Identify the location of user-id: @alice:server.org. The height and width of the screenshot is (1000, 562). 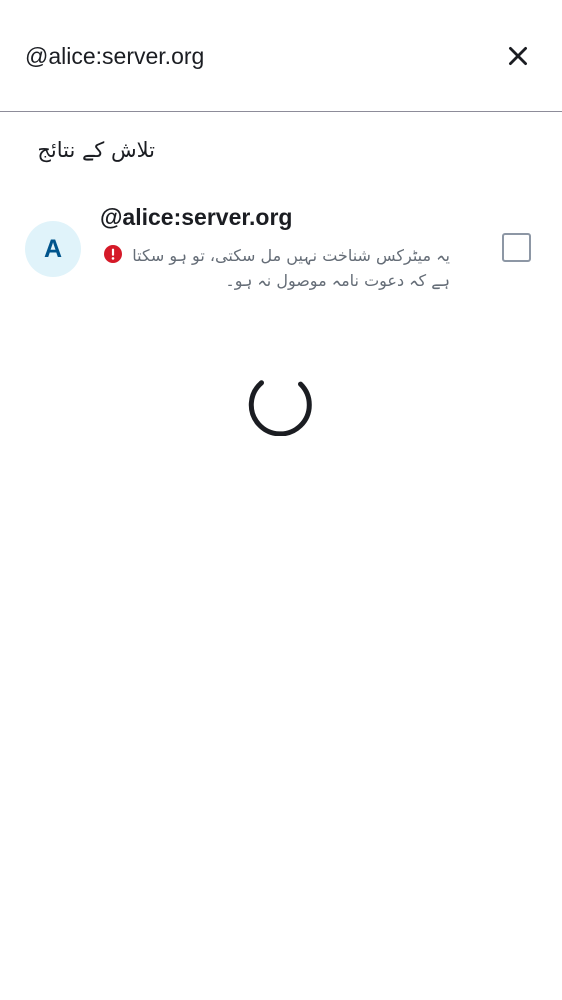
(196, 217).